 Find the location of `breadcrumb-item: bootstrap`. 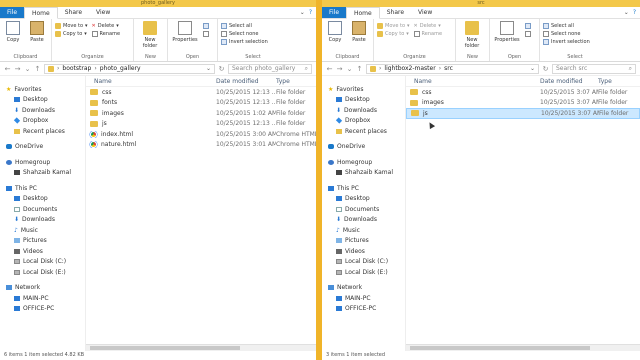

breadcrumb-item: bootstrap is located at coordinates (76, 68).